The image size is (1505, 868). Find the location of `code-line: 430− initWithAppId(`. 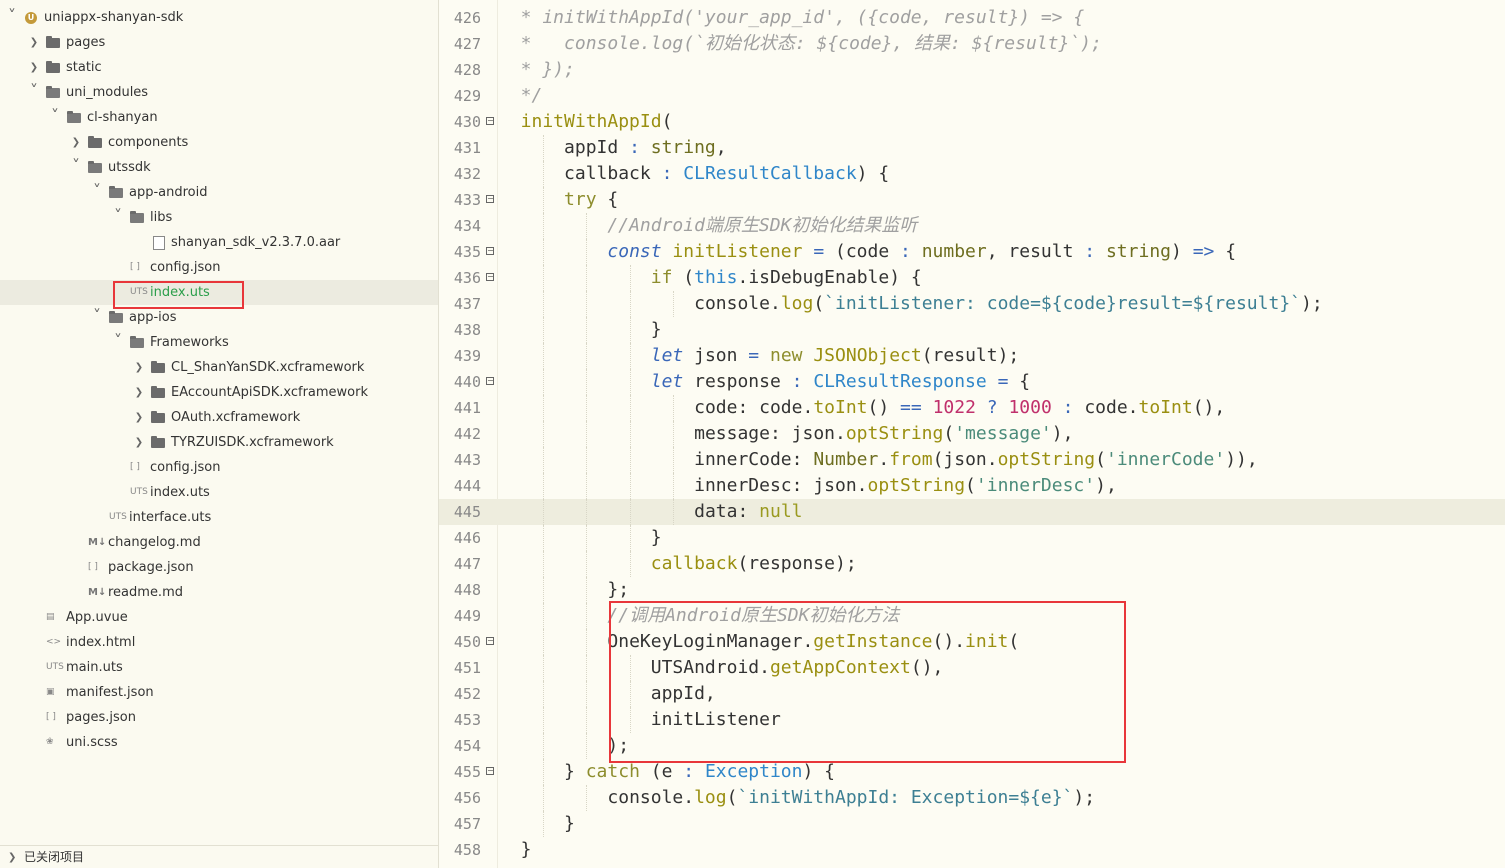

code-line: 430− initWithAppId( is located at coordinates (972, 122).